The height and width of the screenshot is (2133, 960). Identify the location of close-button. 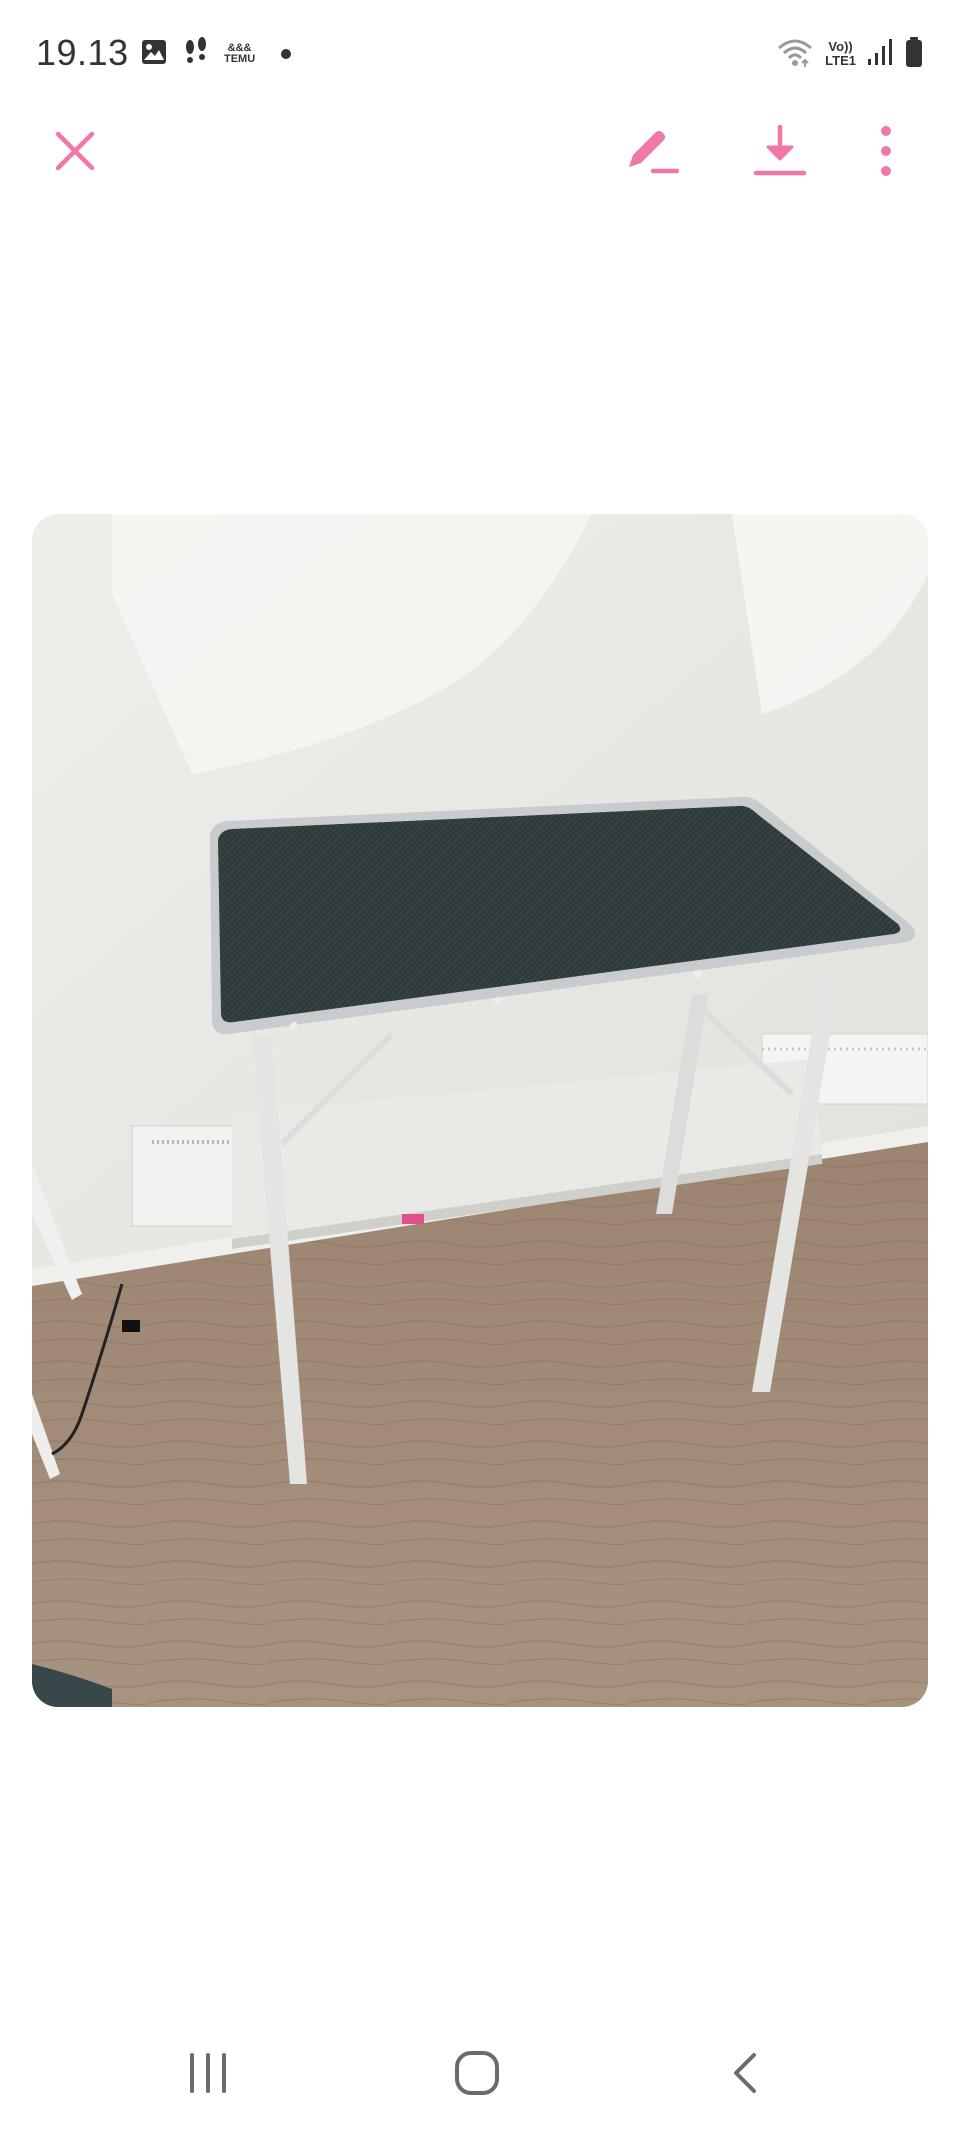
(75, 153).